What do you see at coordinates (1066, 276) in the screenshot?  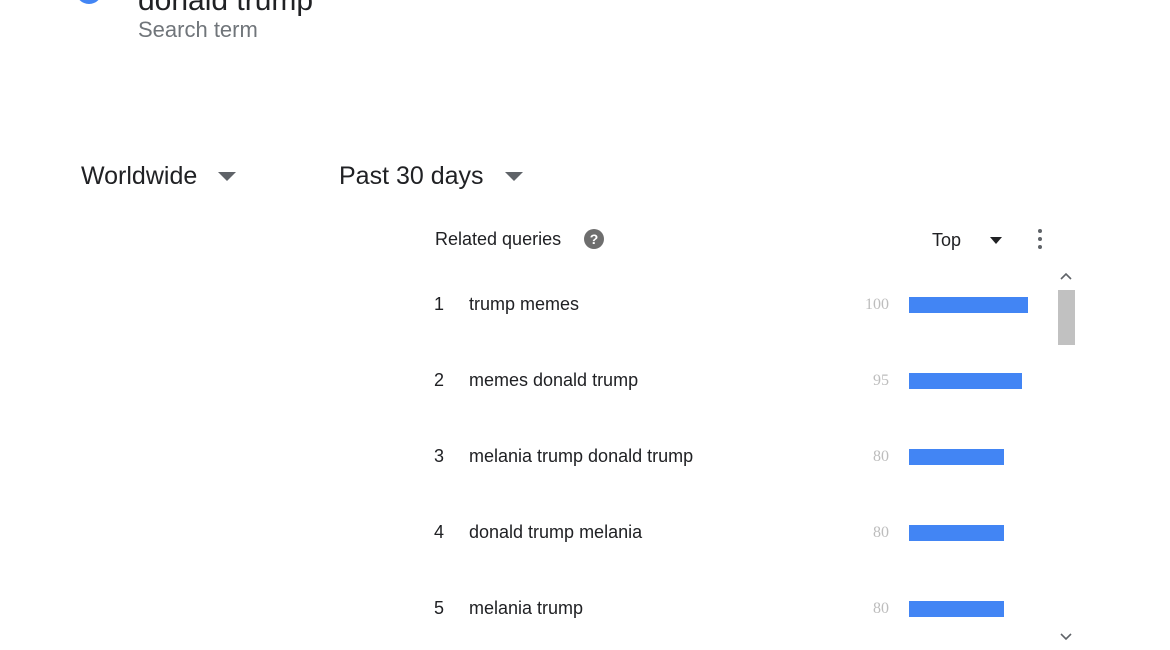 I see `chevron-up-icon` at bounding box center [1066, 276].